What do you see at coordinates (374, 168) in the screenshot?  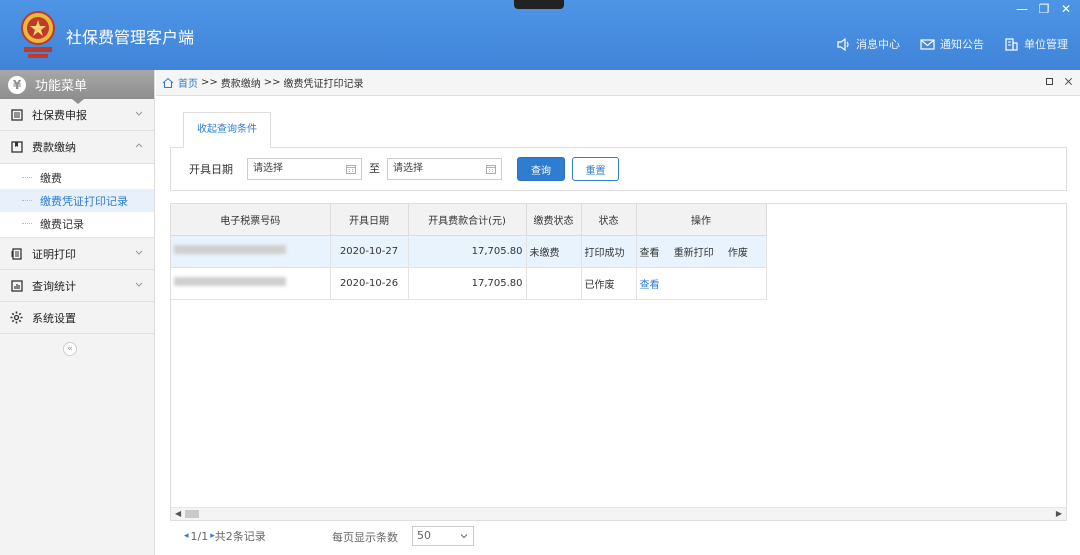 I see `to-label: 至` at bounding box center [374, 168].